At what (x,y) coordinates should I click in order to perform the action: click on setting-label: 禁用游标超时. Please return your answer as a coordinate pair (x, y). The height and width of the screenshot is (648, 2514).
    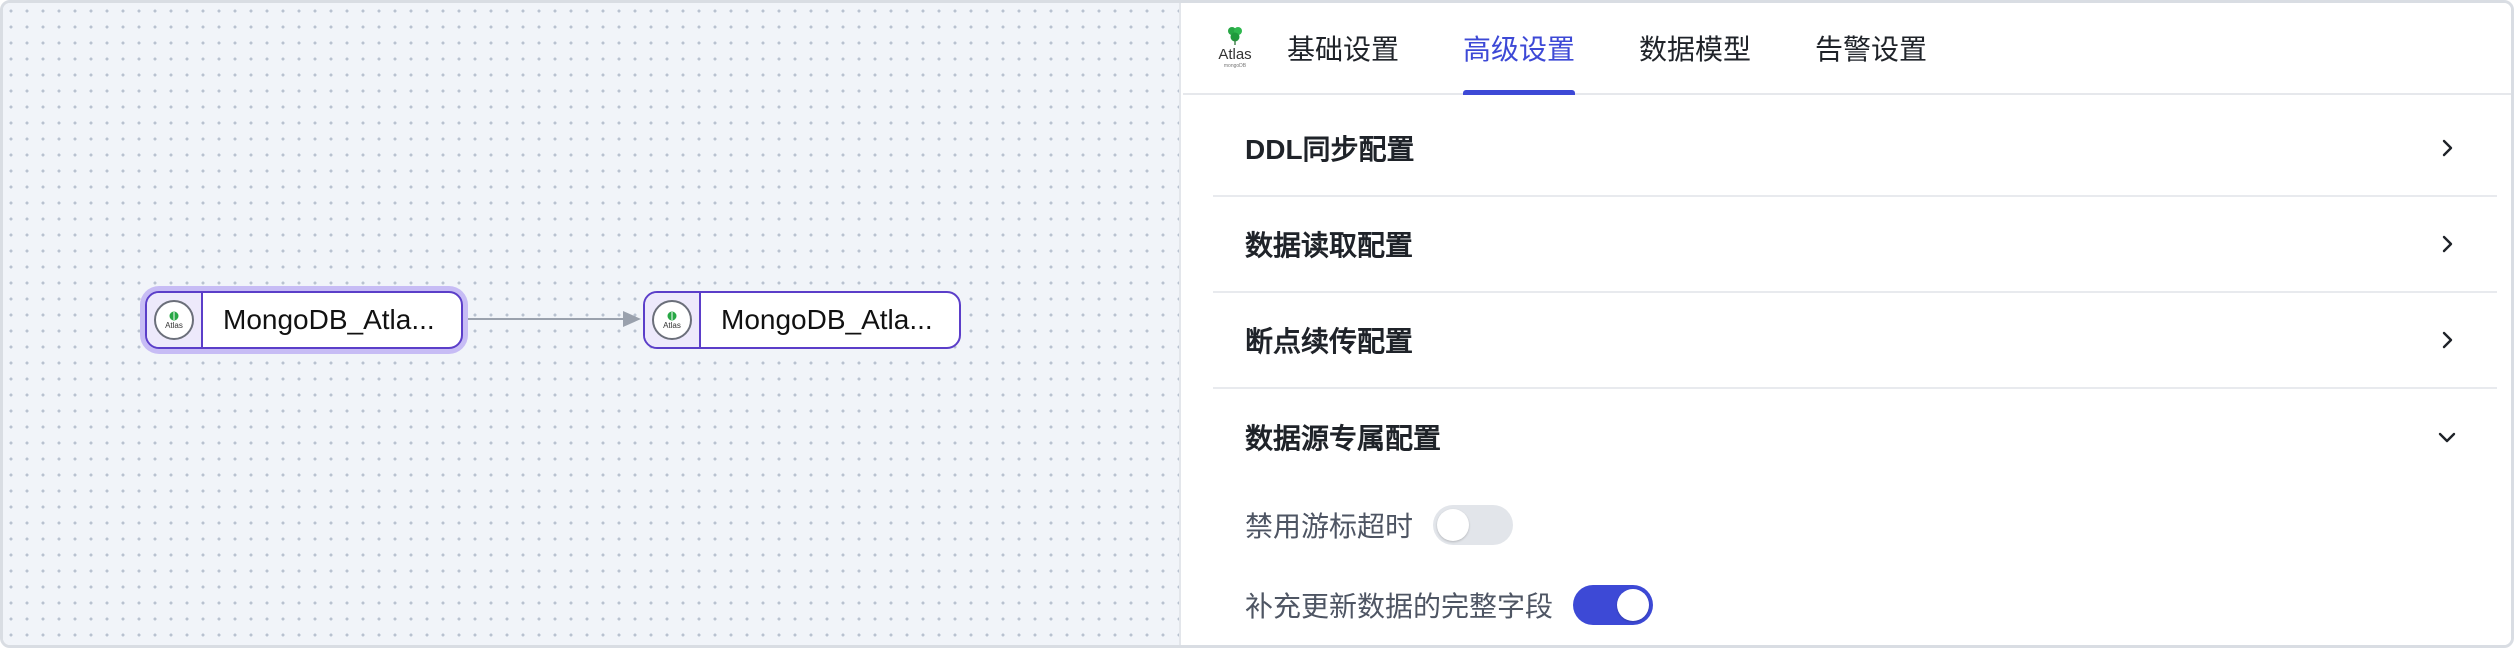
    Looking at the image, I should click on (1329, 526).